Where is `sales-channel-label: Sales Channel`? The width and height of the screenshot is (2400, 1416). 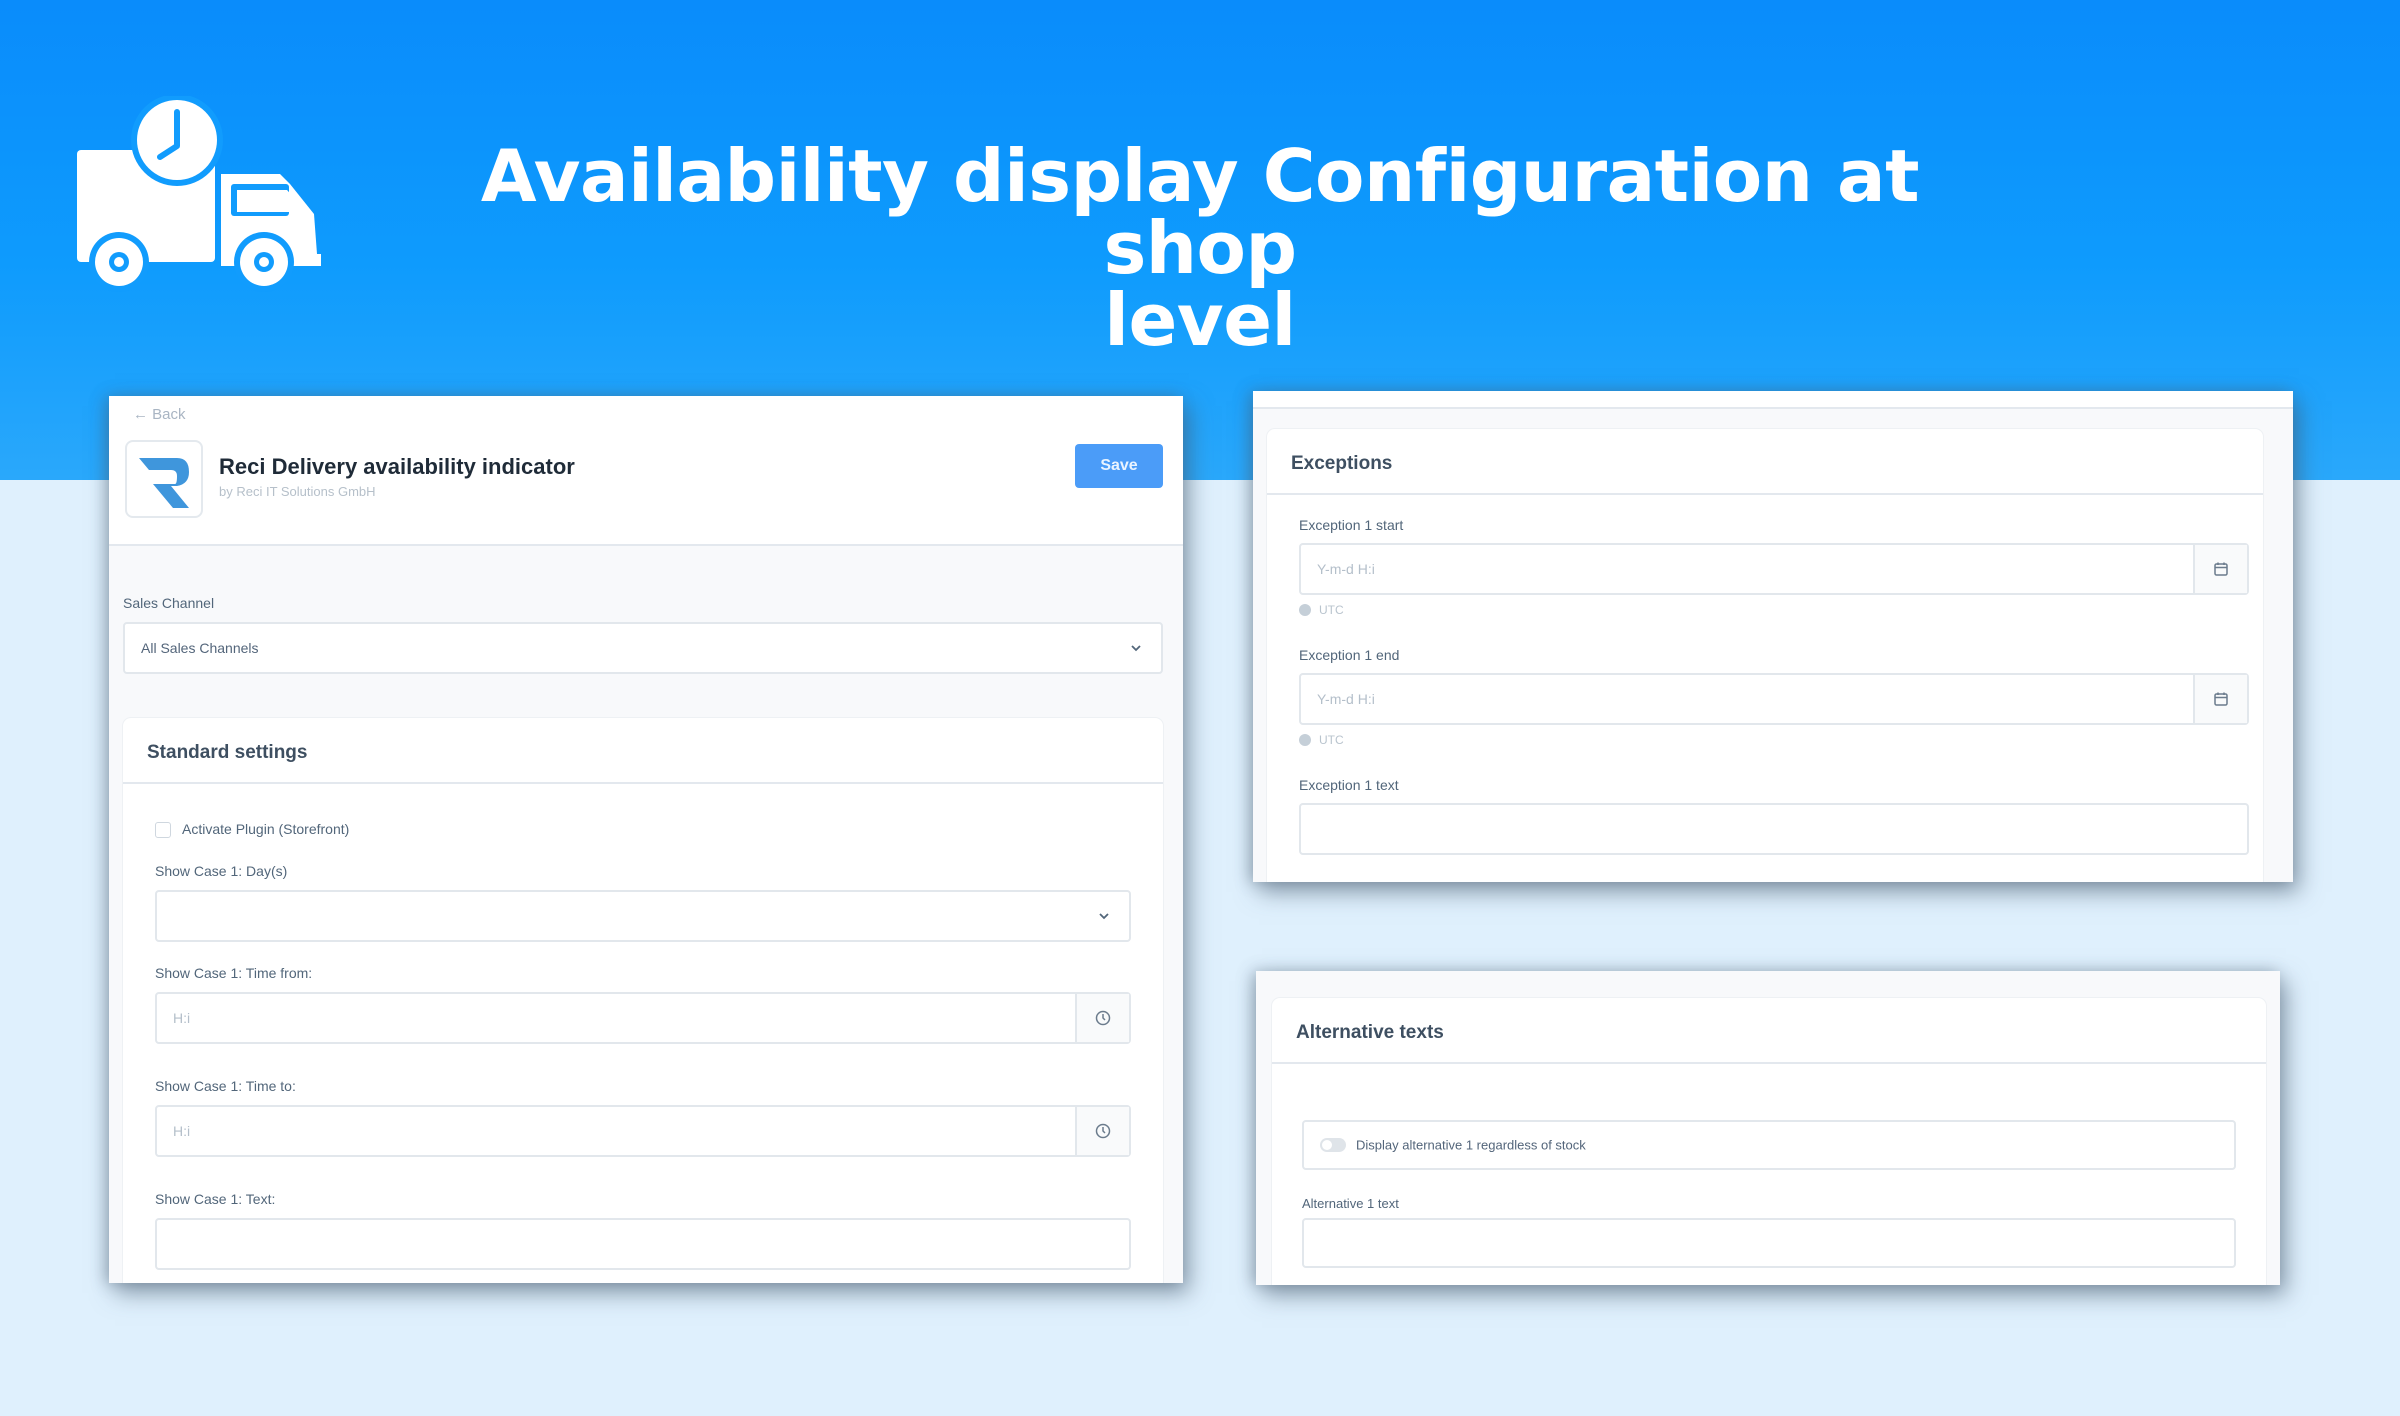
sales-channel-label: Sales Channel is located at coordinates (169, 603).